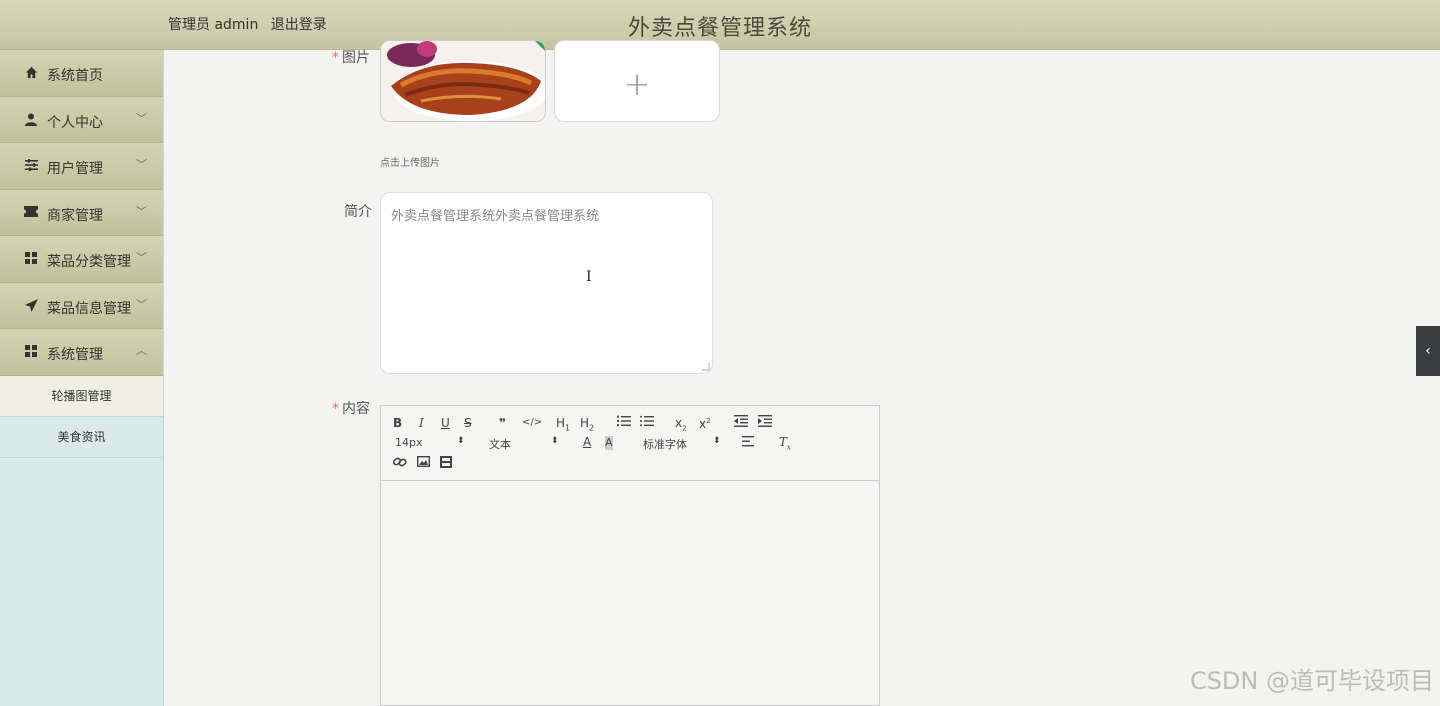  Describe the element at coordinates (356, 58) in the screenshot. I see `image-label-text: 图片` at that location.